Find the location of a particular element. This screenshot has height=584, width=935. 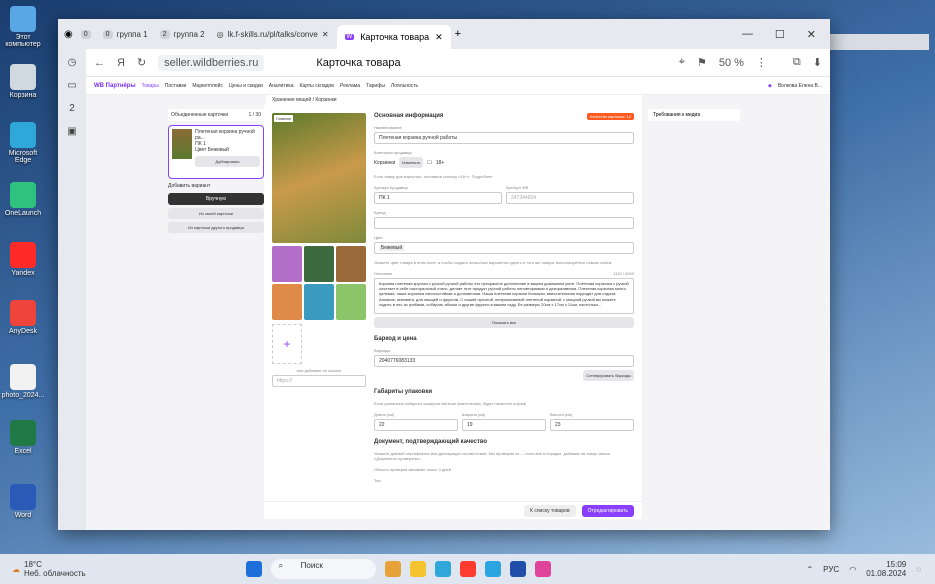

show-all-button: Показать все is located at coordinates (504, 322).